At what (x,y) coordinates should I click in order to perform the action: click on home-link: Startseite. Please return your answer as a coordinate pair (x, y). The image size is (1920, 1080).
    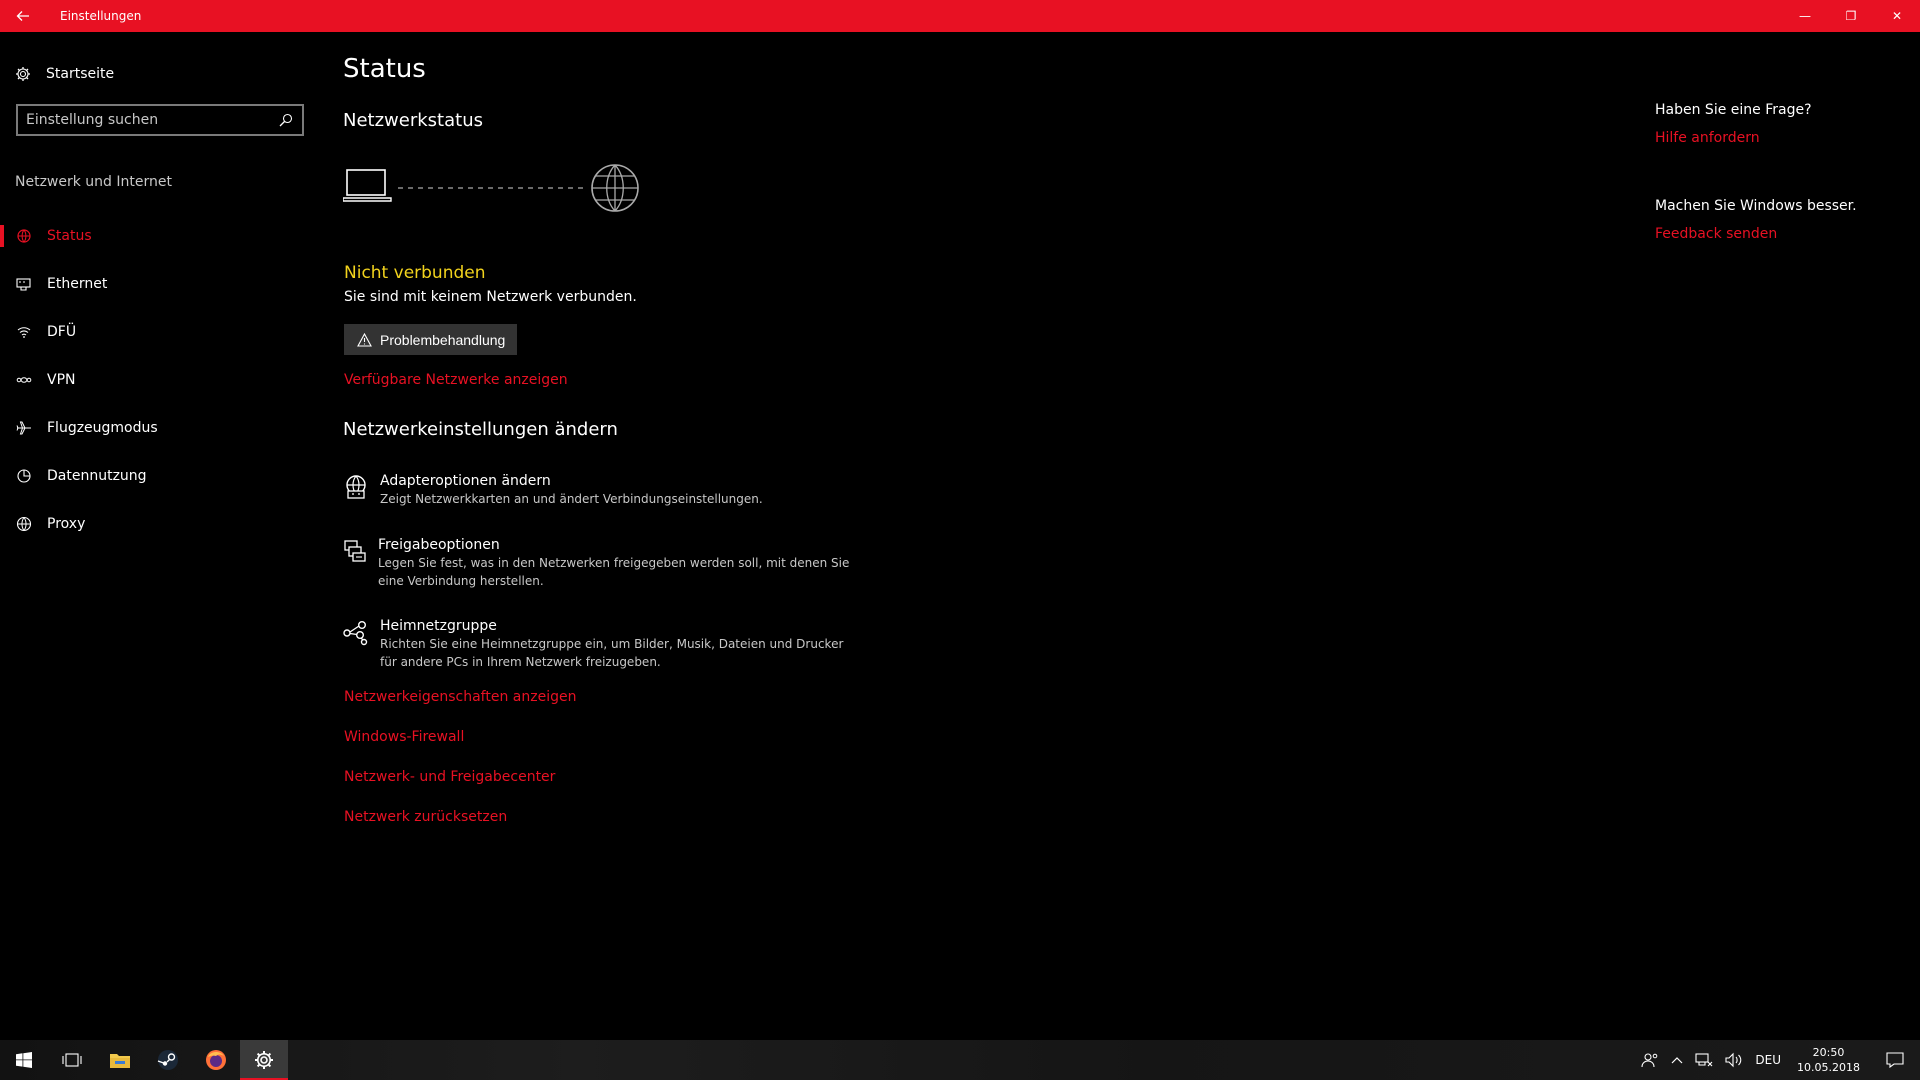
    Looking at the image, I should click on (64, 74).